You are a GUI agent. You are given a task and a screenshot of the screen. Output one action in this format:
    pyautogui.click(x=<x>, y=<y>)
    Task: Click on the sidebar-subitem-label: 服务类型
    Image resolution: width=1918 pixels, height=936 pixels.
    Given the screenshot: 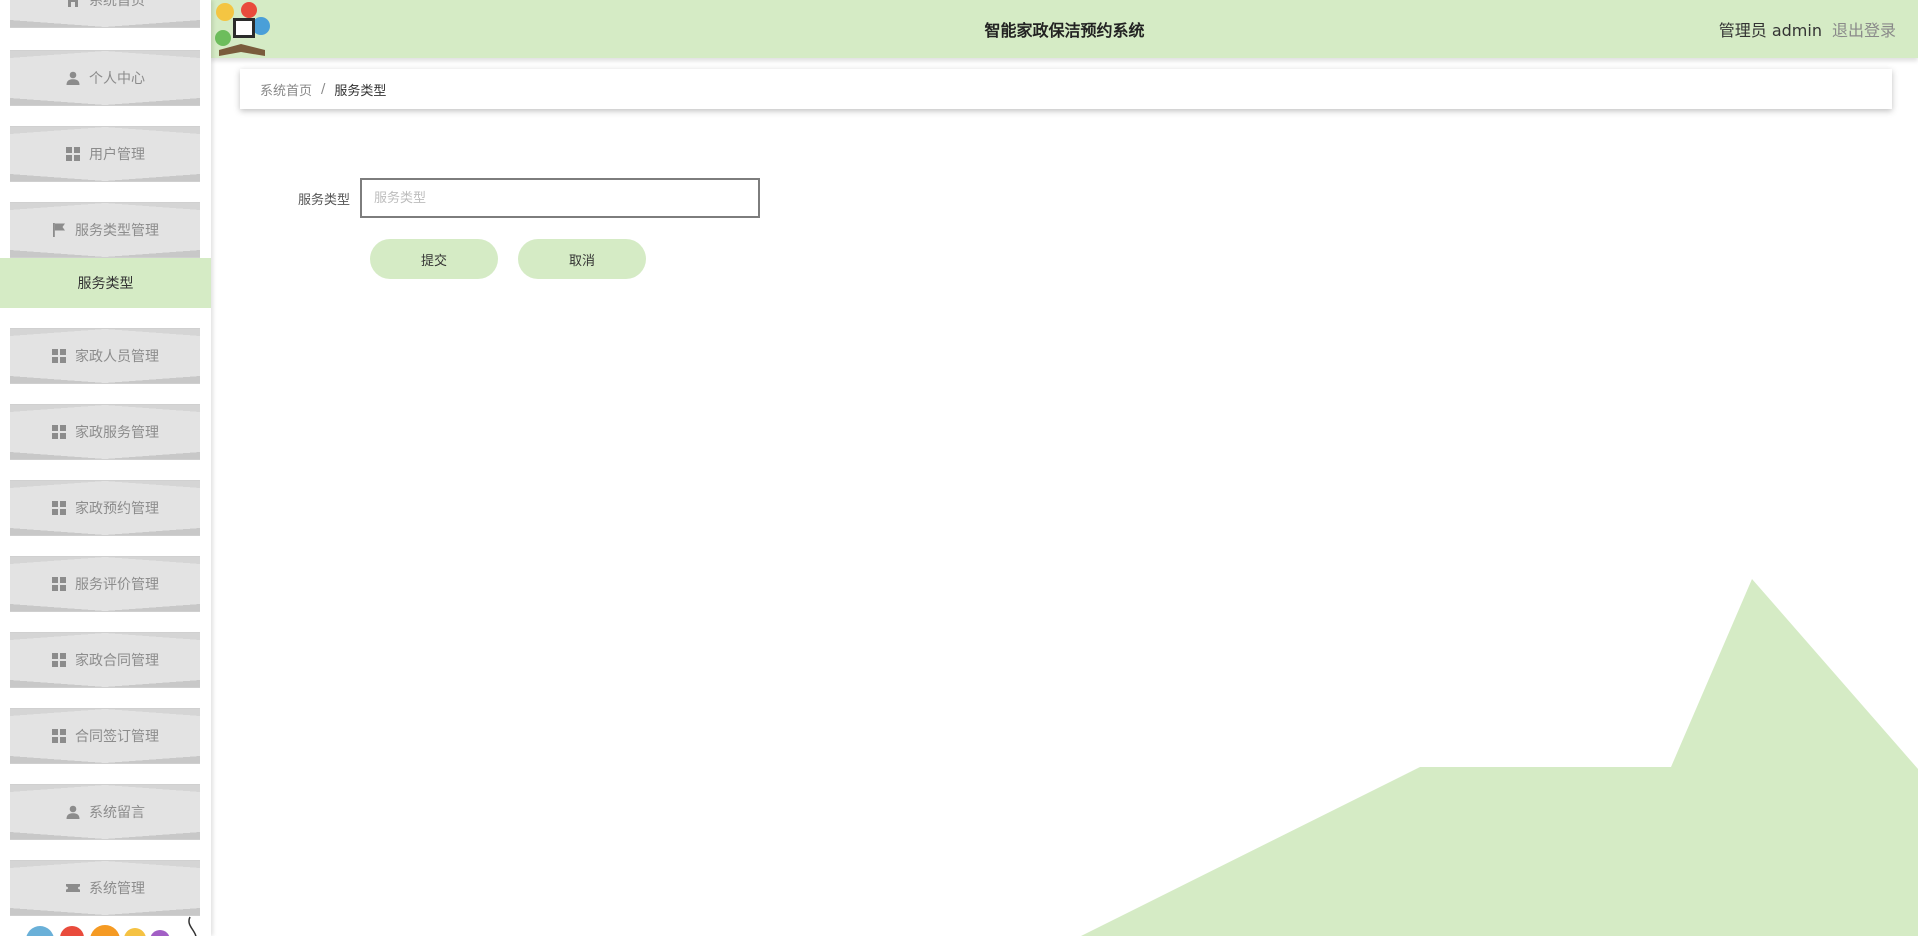 What is the action you would take?
    pyautogui.click(x=105, y=284)
    